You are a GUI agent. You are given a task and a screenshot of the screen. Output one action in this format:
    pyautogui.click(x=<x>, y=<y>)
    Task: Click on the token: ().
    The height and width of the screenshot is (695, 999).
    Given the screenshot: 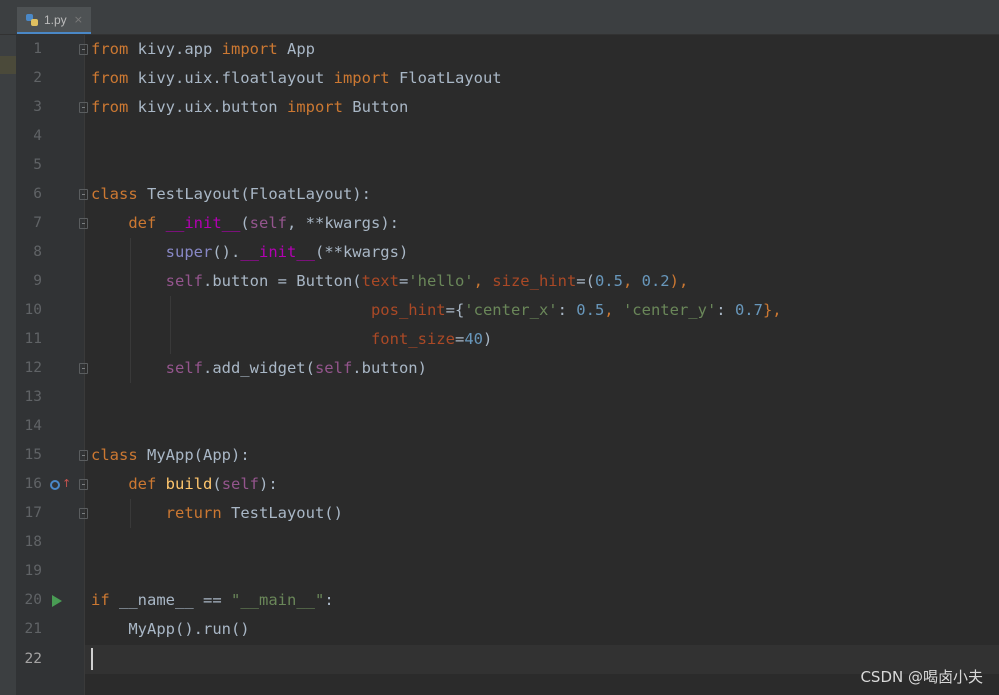 What is the action you would take?
    pyautogui.click(x=226, y=252)
    